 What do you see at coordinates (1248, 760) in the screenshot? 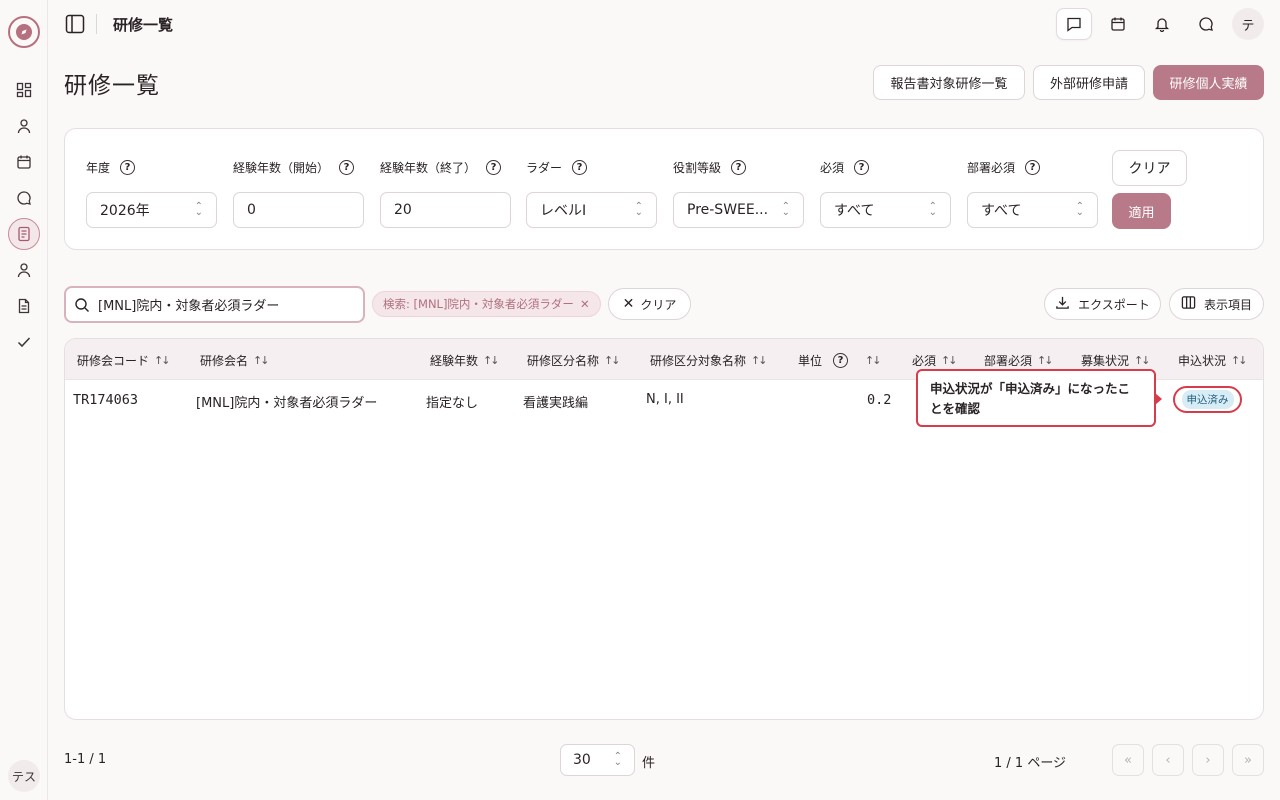
I see `last-page-icon: »` at bounding box center [1248, 760].